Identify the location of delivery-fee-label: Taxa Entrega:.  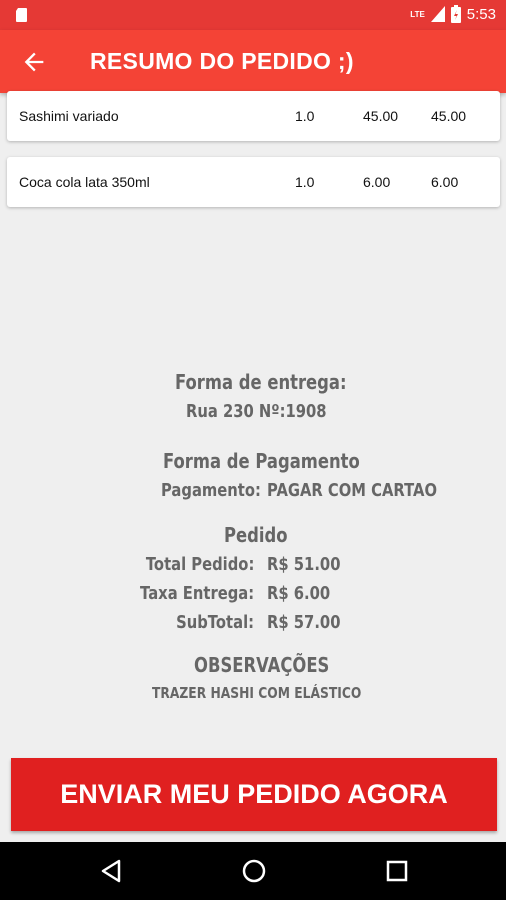
(196, 593).